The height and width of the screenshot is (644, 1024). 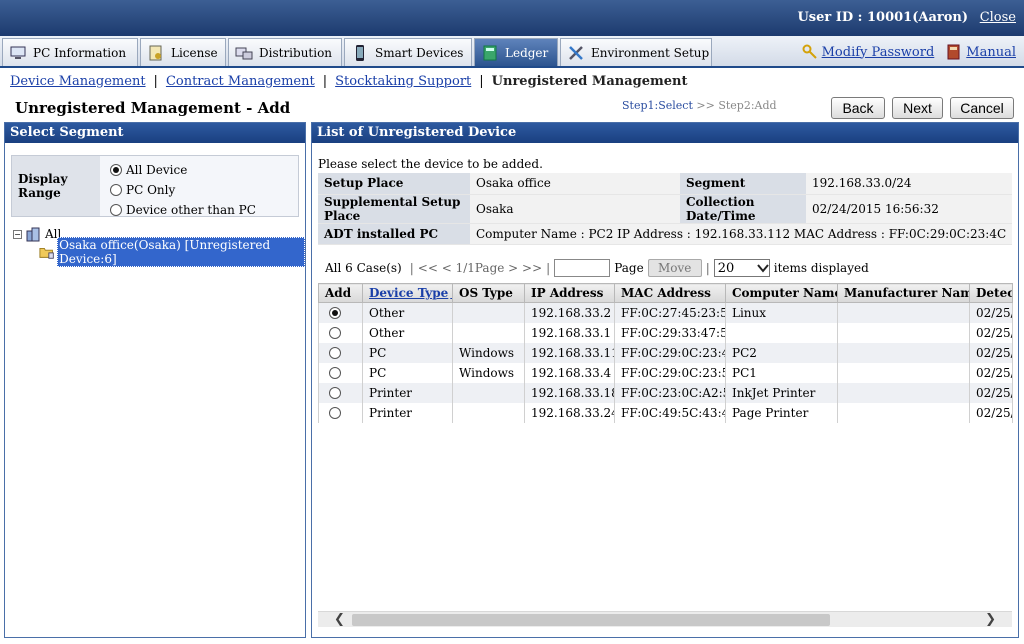 What do you see at coordinates (576, 52) in the screenshot?
I see `tools-icon` at bounding box center [576, 52].